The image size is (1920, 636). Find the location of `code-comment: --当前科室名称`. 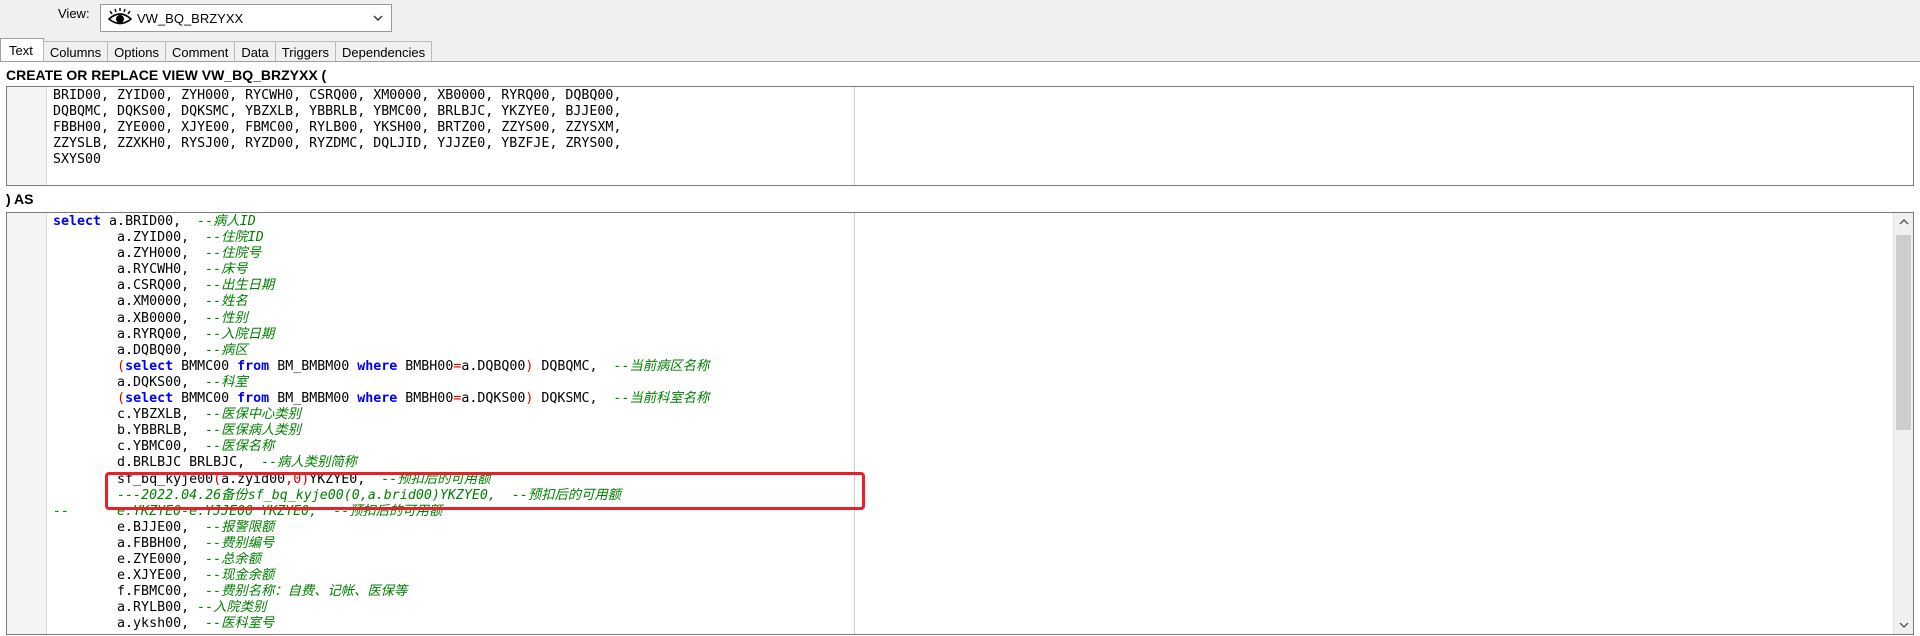

code-comment: --当前科室名称 is located at coordinates (661, 399).